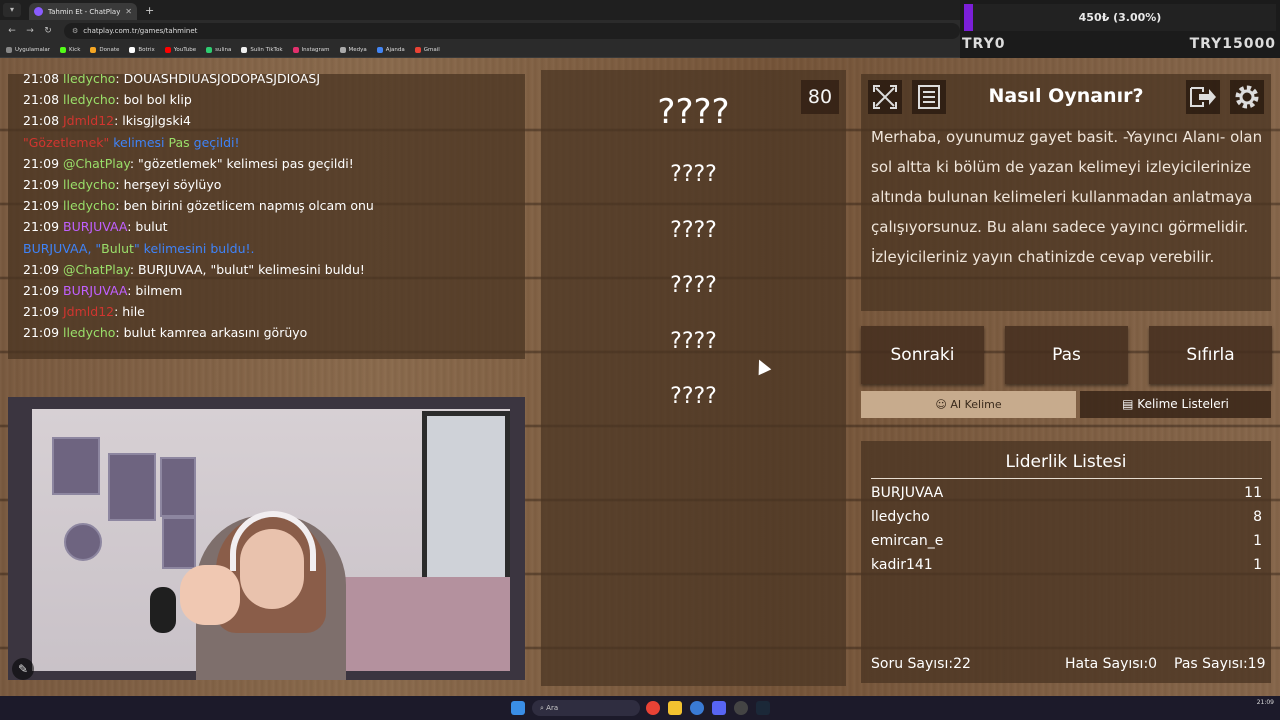 Image resolution: width=1280 pixels, height=720 pixels. What do you see at coordinates (1066, 569) in the screenshot?
I see `leaderboard-row: kadir141 1` at bounding box center [1066, 569].